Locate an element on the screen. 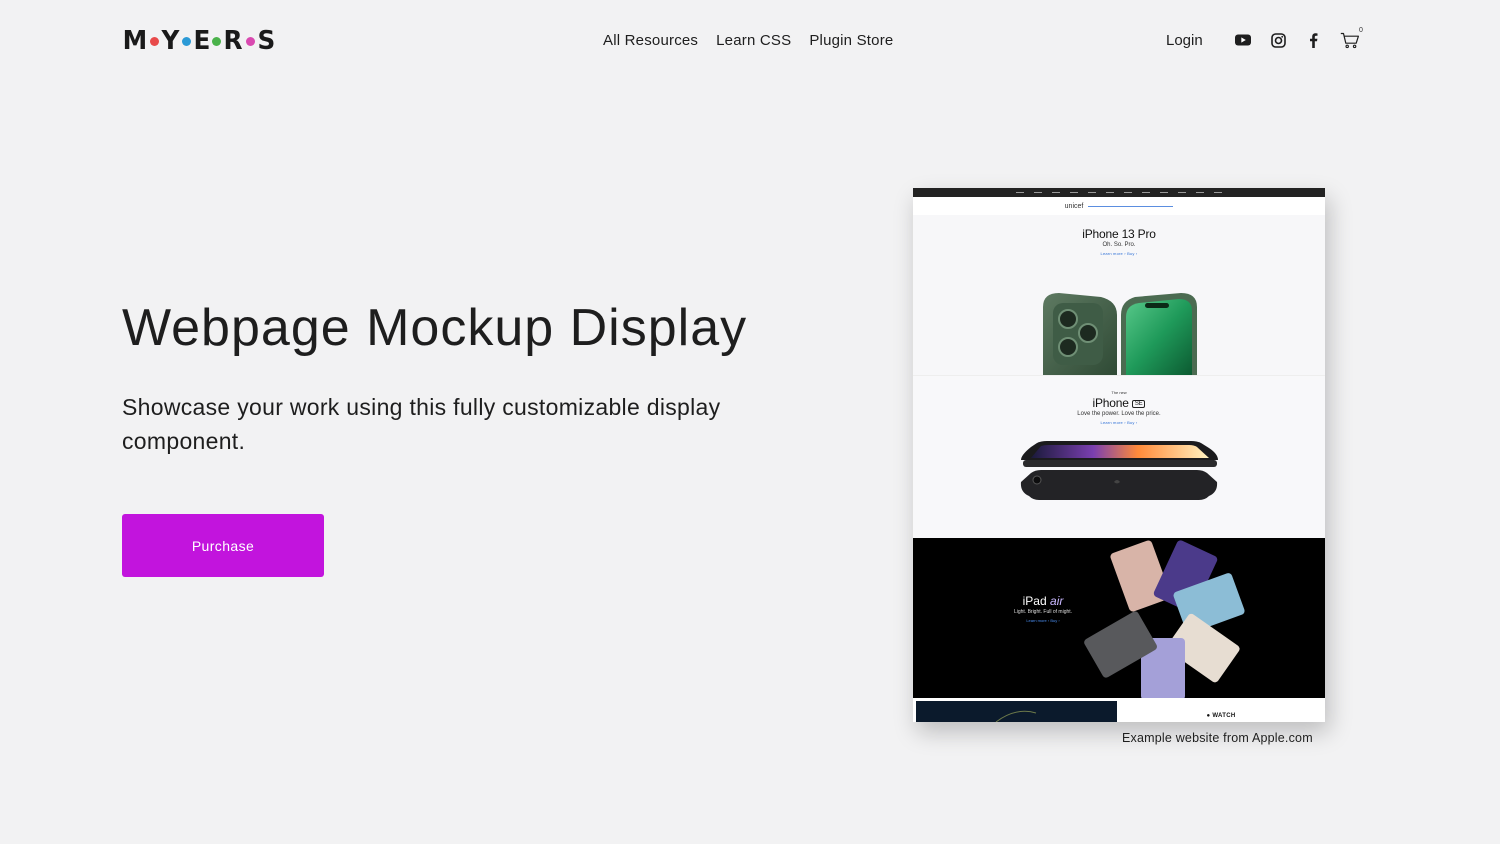 The width and height of the screenshot is (1500, 844). logo-letter: Y is located at coordinates (170, 41).